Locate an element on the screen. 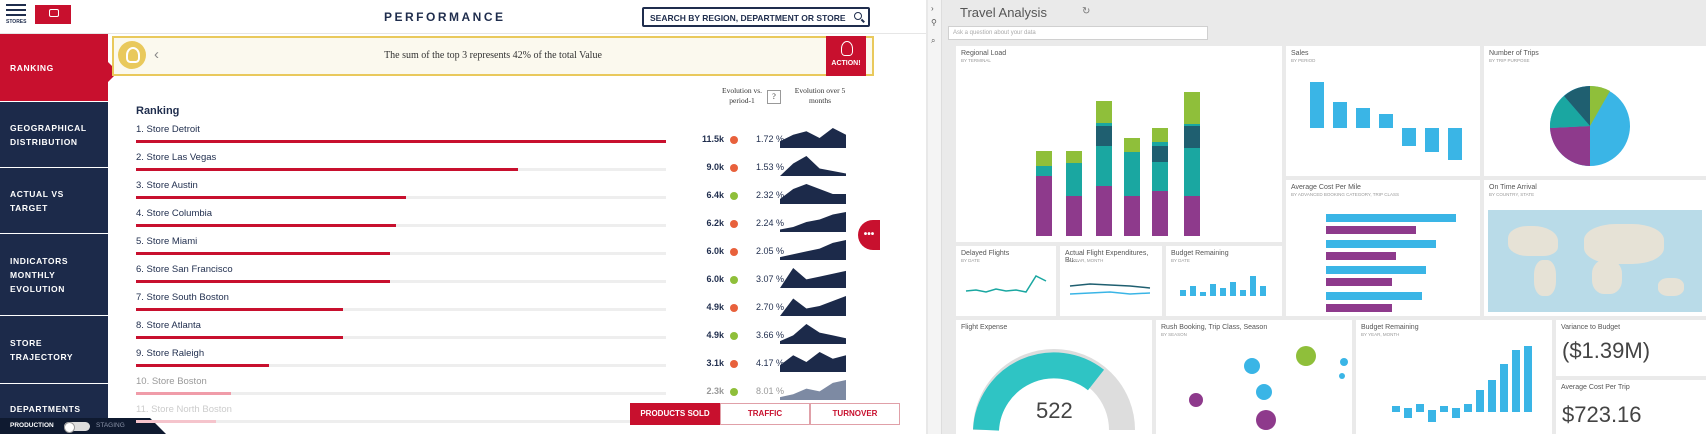 Image resolution: width=1706 pixels, height=434 pixels. tile-average-cost-per-trip: Average Cost Per Trip $723.16 is located at coordinates (1631, 407).